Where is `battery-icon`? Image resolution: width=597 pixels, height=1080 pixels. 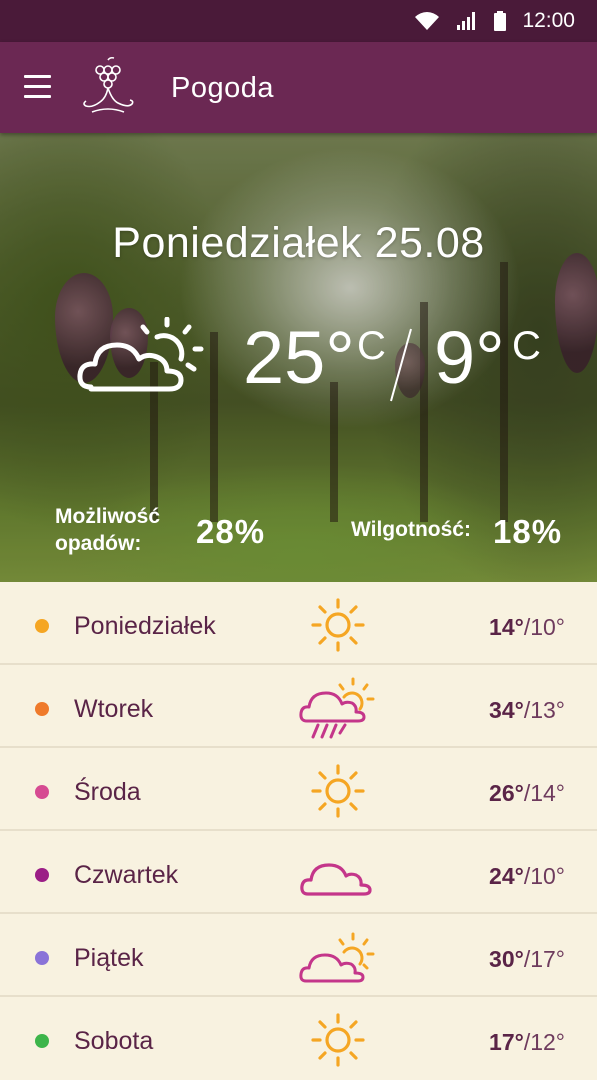 battery-icon is located at coordinates (500, 21).